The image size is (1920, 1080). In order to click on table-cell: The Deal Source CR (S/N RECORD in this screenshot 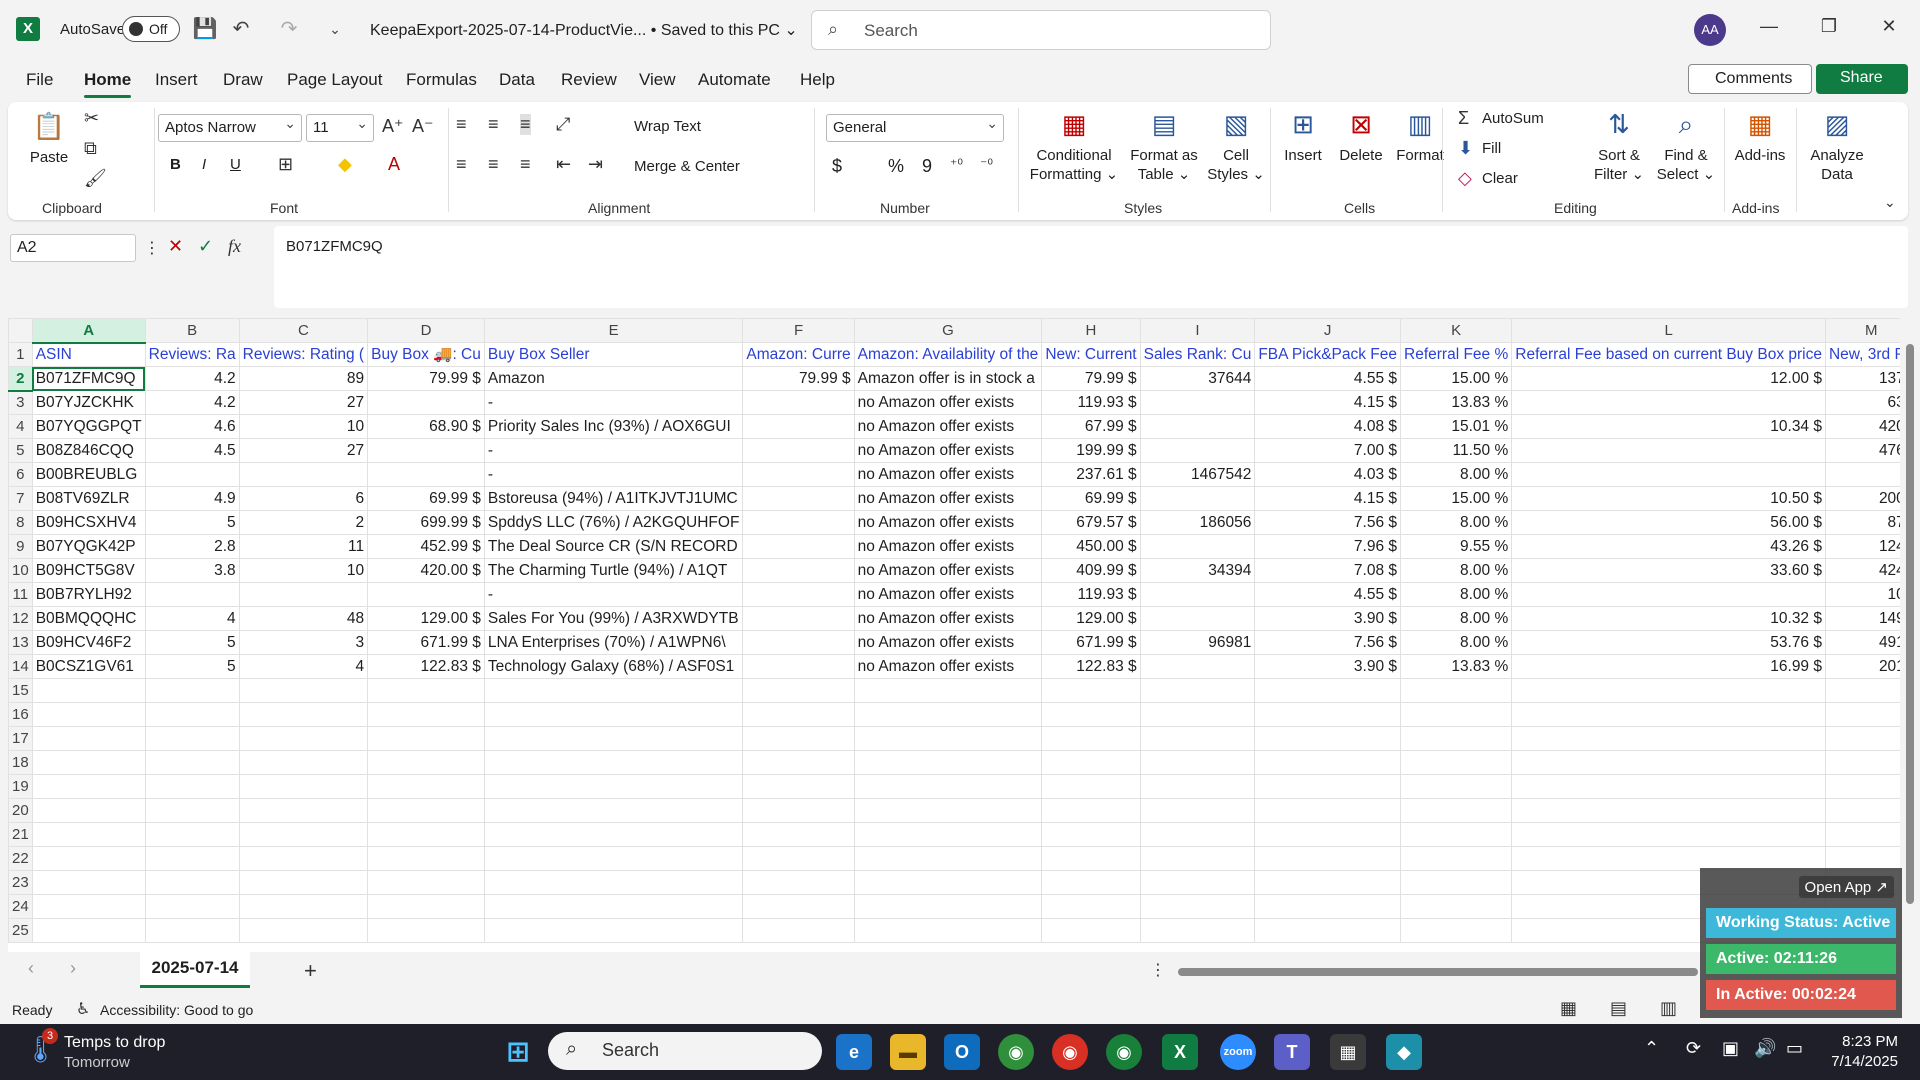, I will do `click(613, 546)`.